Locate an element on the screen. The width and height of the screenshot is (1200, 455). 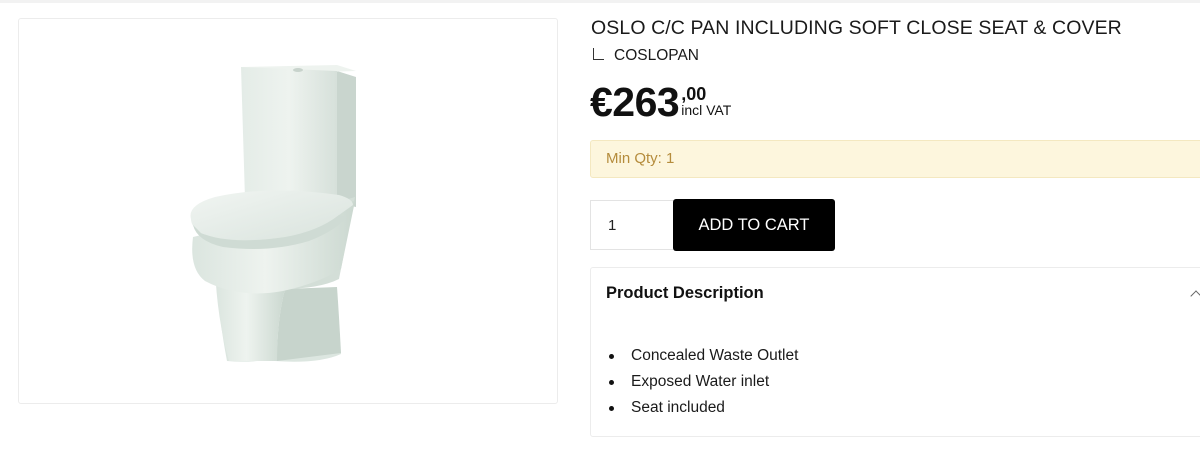
list-item: Exposed Water inlet is located at coordinates (702, 385).